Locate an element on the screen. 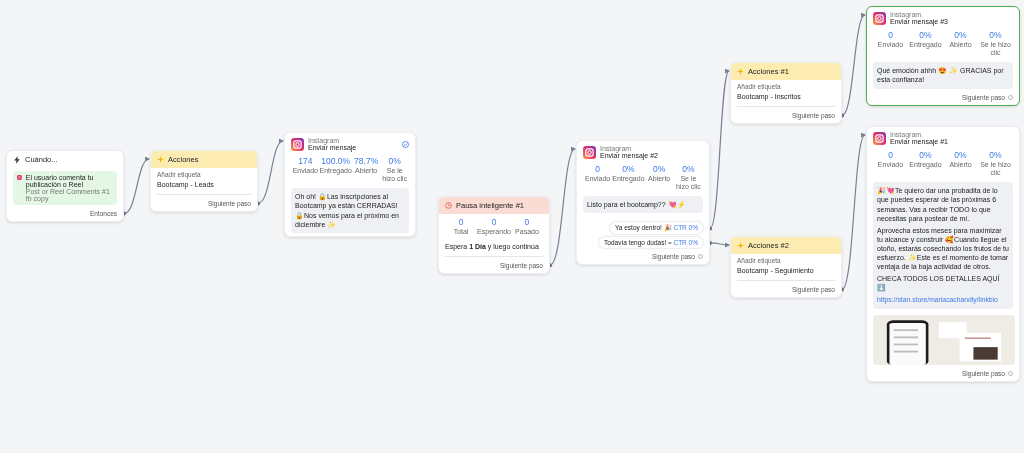 The height and width of the screenshot is (453, 1024). stat-value: 174 is located at coordinates (305, 161).